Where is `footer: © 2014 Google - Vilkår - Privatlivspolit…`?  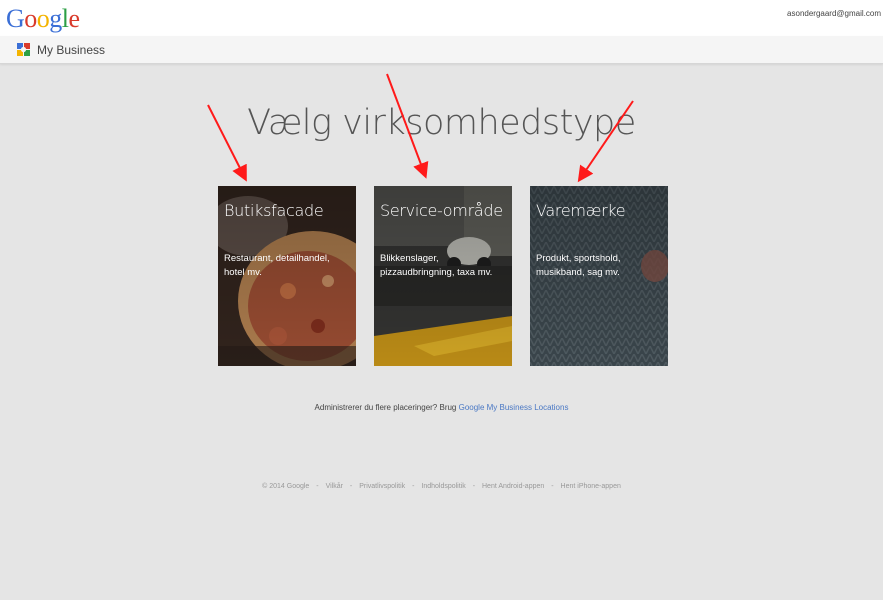
footer: © 2014 Google - Vilkår - Privatlivspolit… is located at coordinates (441, 486).